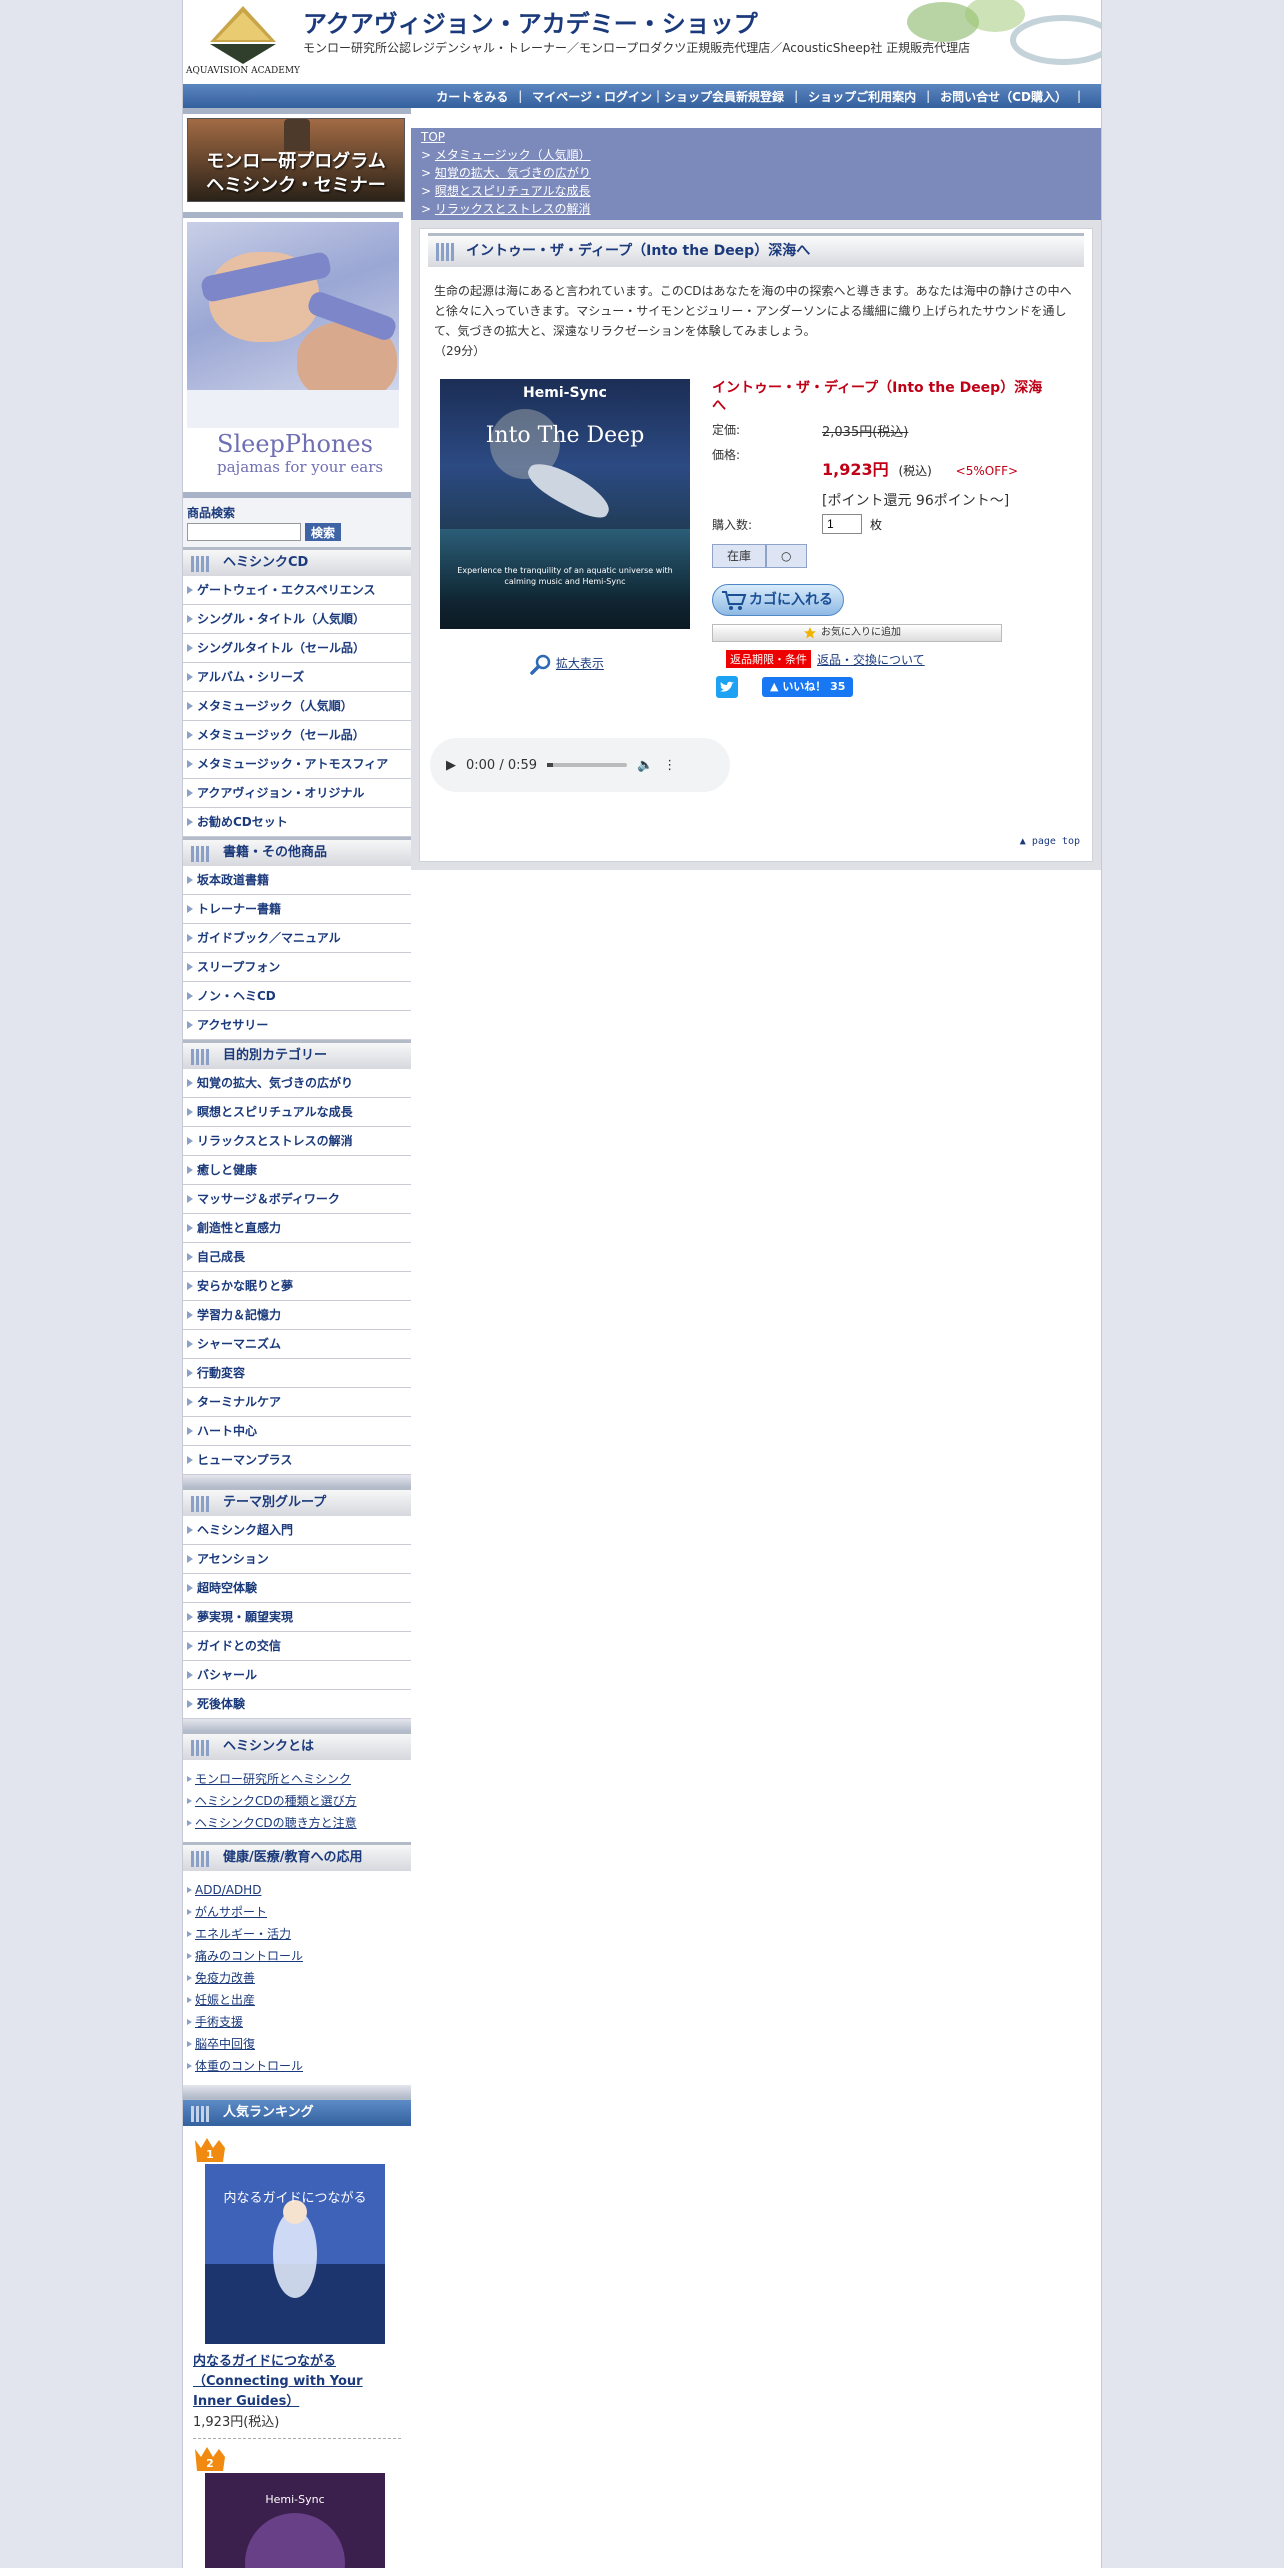 This screenshot has height=2568, width=1284. Describe the element at coordinates (1003, 96) in the screenshot. I see `nav-contact: お問い合せ（CD購入）` at that location.